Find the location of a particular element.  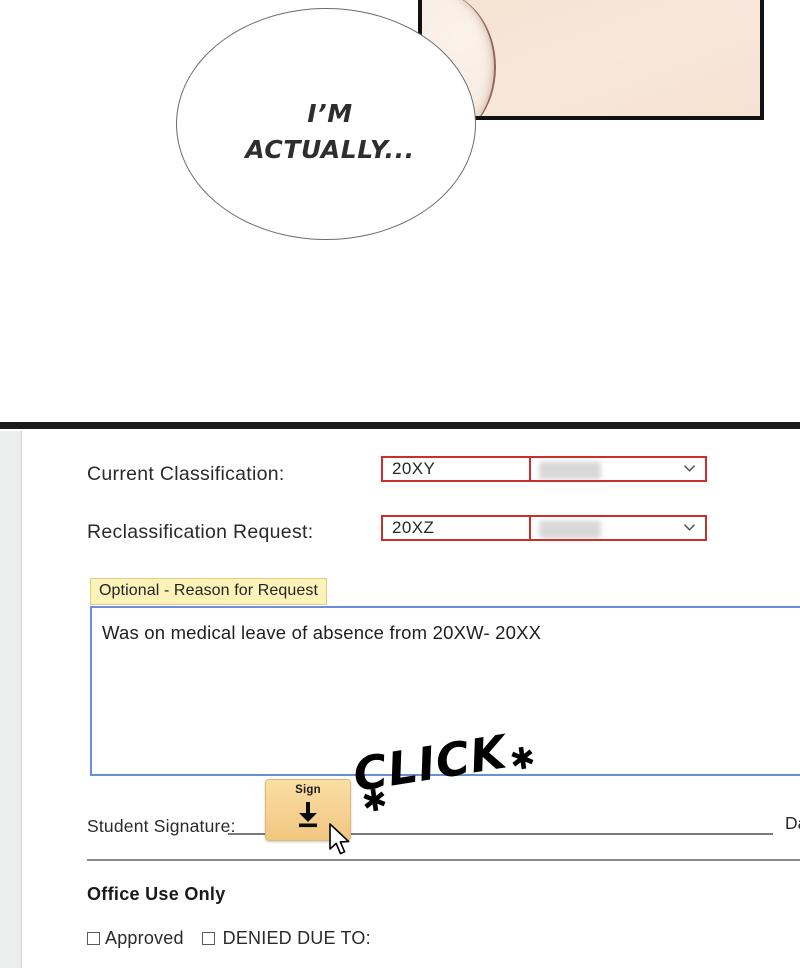

reclassification-request-value: 20XZ is located at coordinates (457, 528).